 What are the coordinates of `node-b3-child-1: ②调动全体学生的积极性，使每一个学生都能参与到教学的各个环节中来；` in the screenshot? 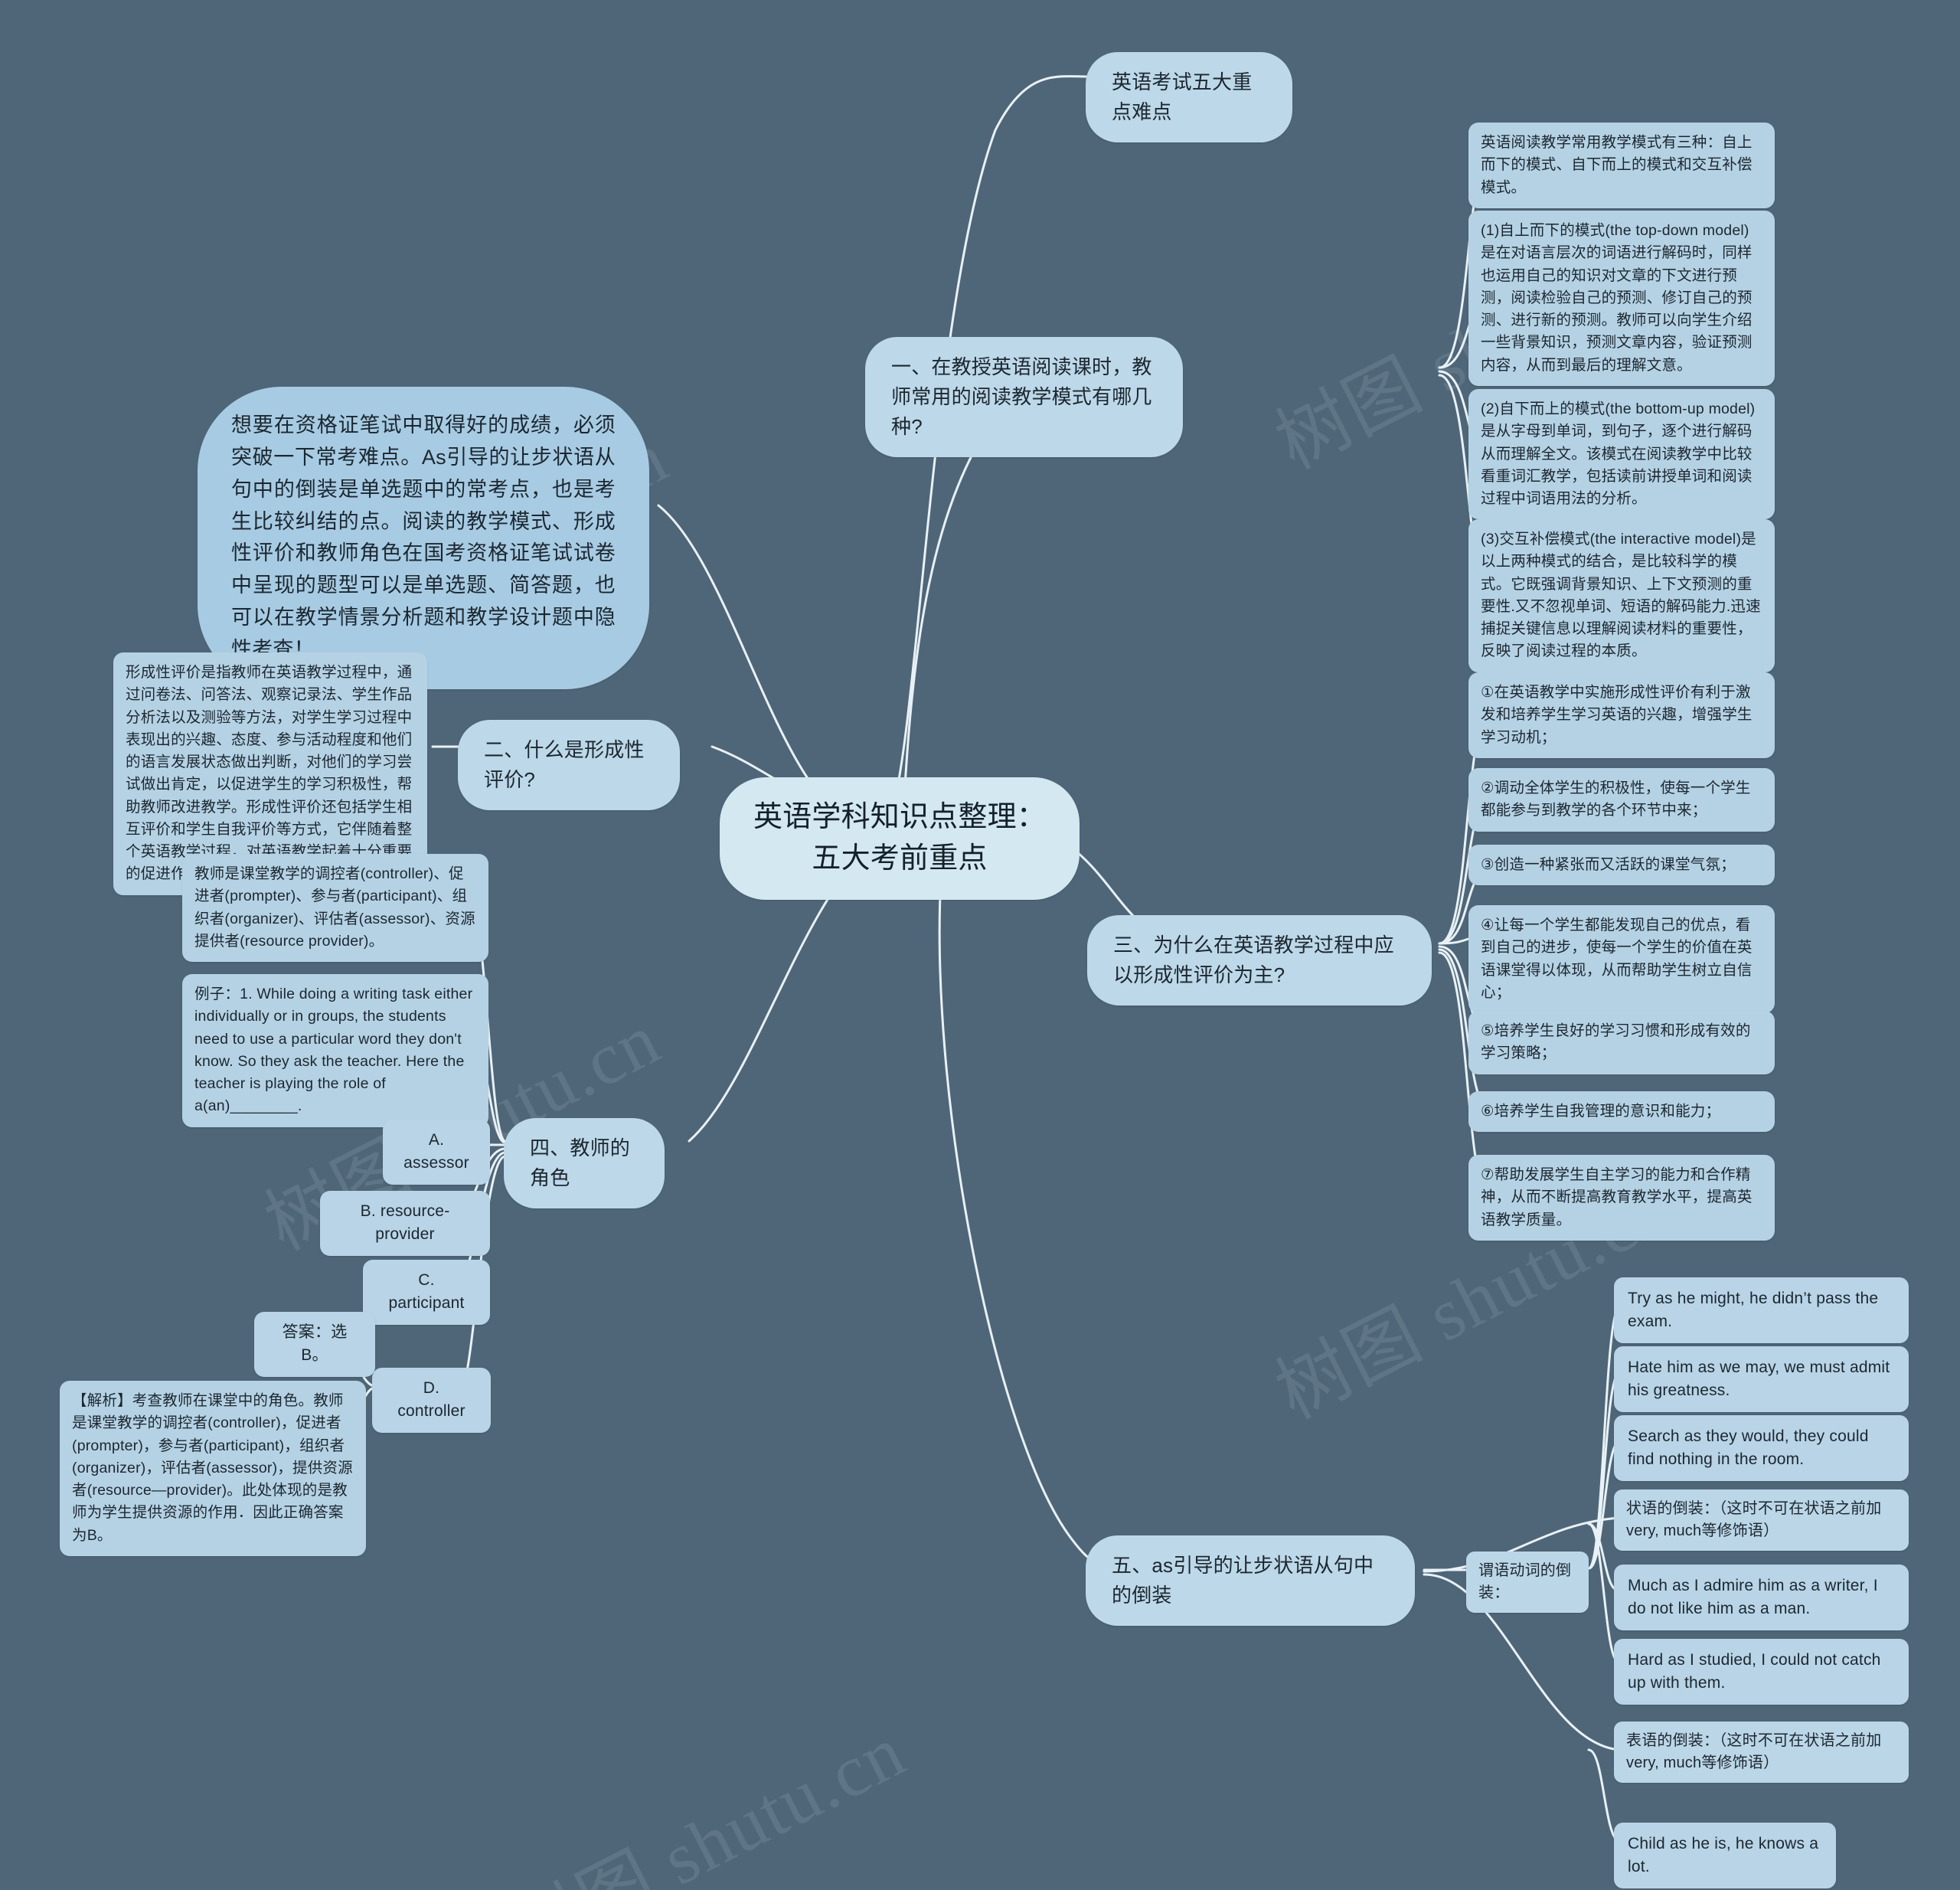 It's located at (1621, 800).